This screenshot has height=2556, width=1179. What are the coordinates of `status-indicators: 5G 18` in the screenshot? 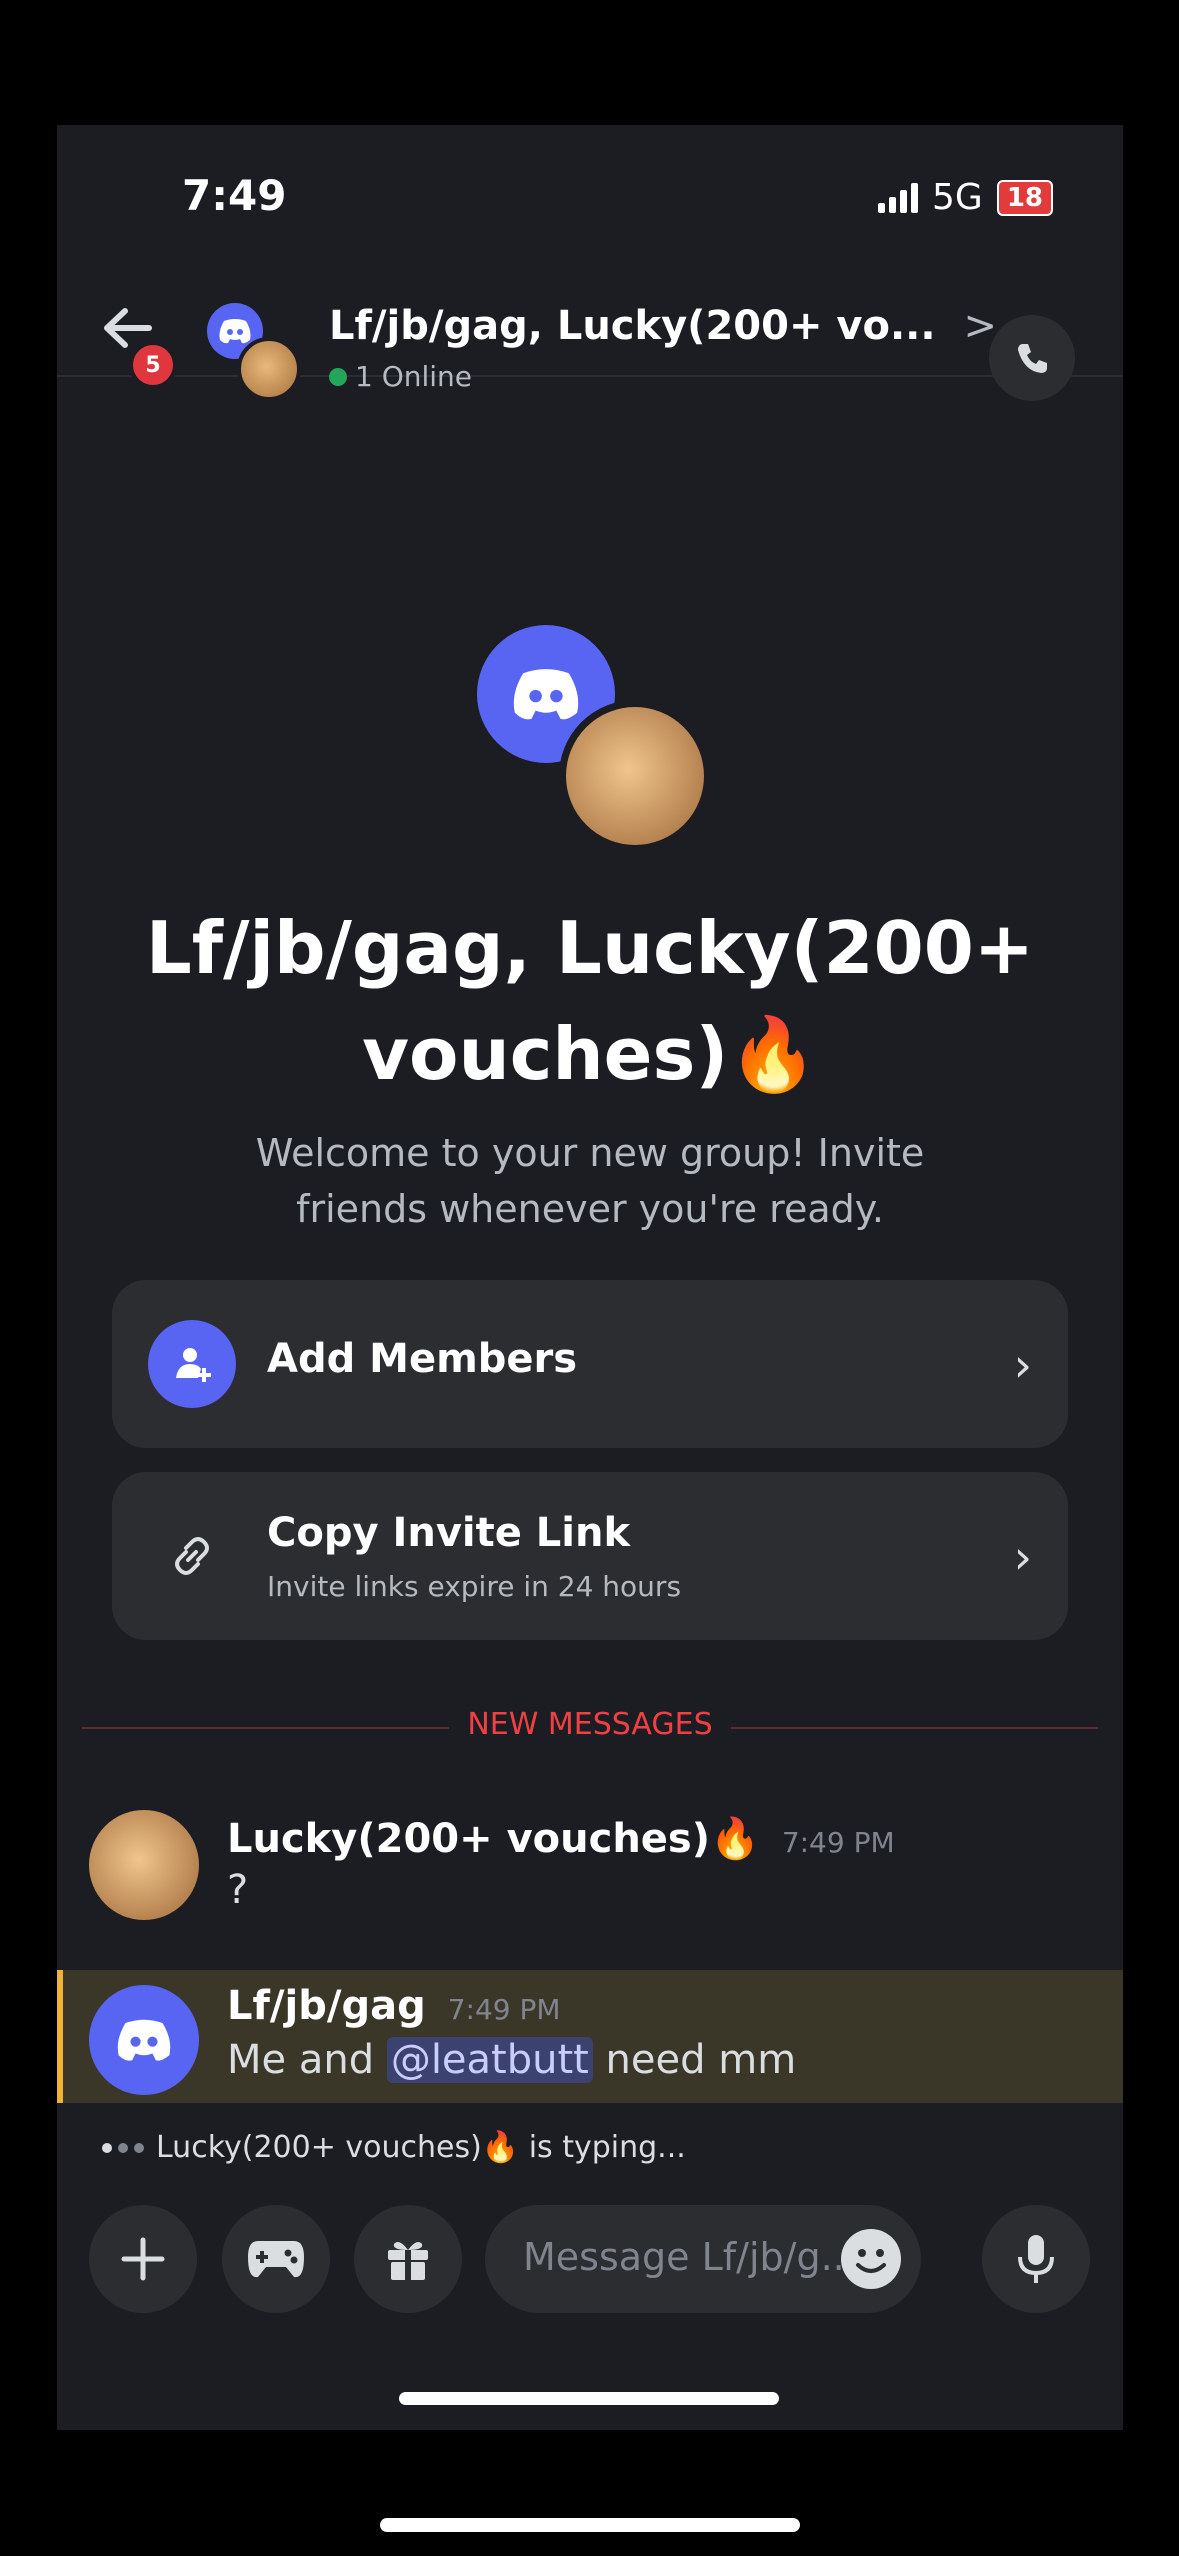 It's located at (965, 197).